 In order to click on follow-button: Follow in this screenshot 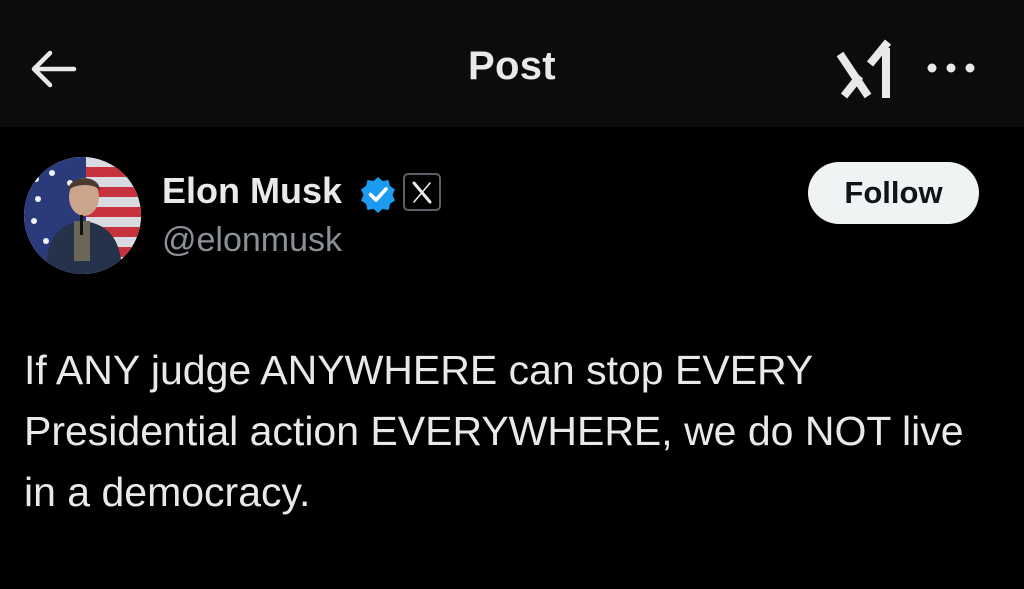, I will do `click(893, 193)`.